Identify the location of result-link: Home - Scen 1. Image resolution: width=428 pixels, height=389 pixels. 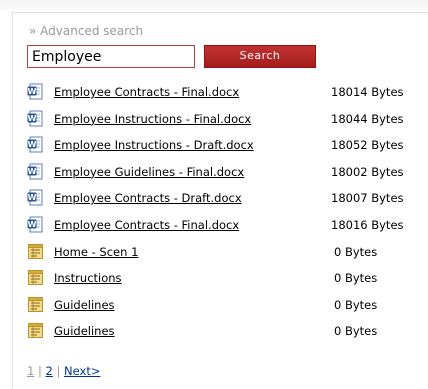
(96, 252).